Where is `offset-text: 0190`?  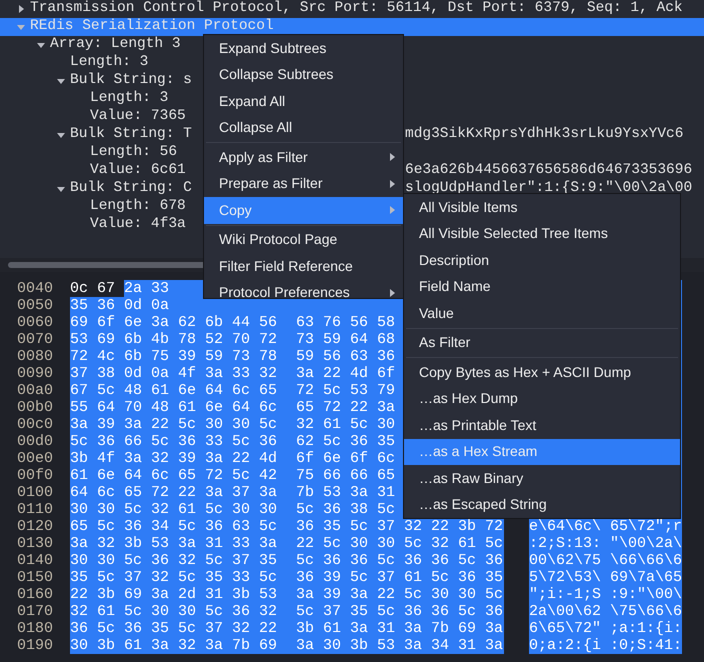
offset-text: 0190 is located at coordinates (35, 645).